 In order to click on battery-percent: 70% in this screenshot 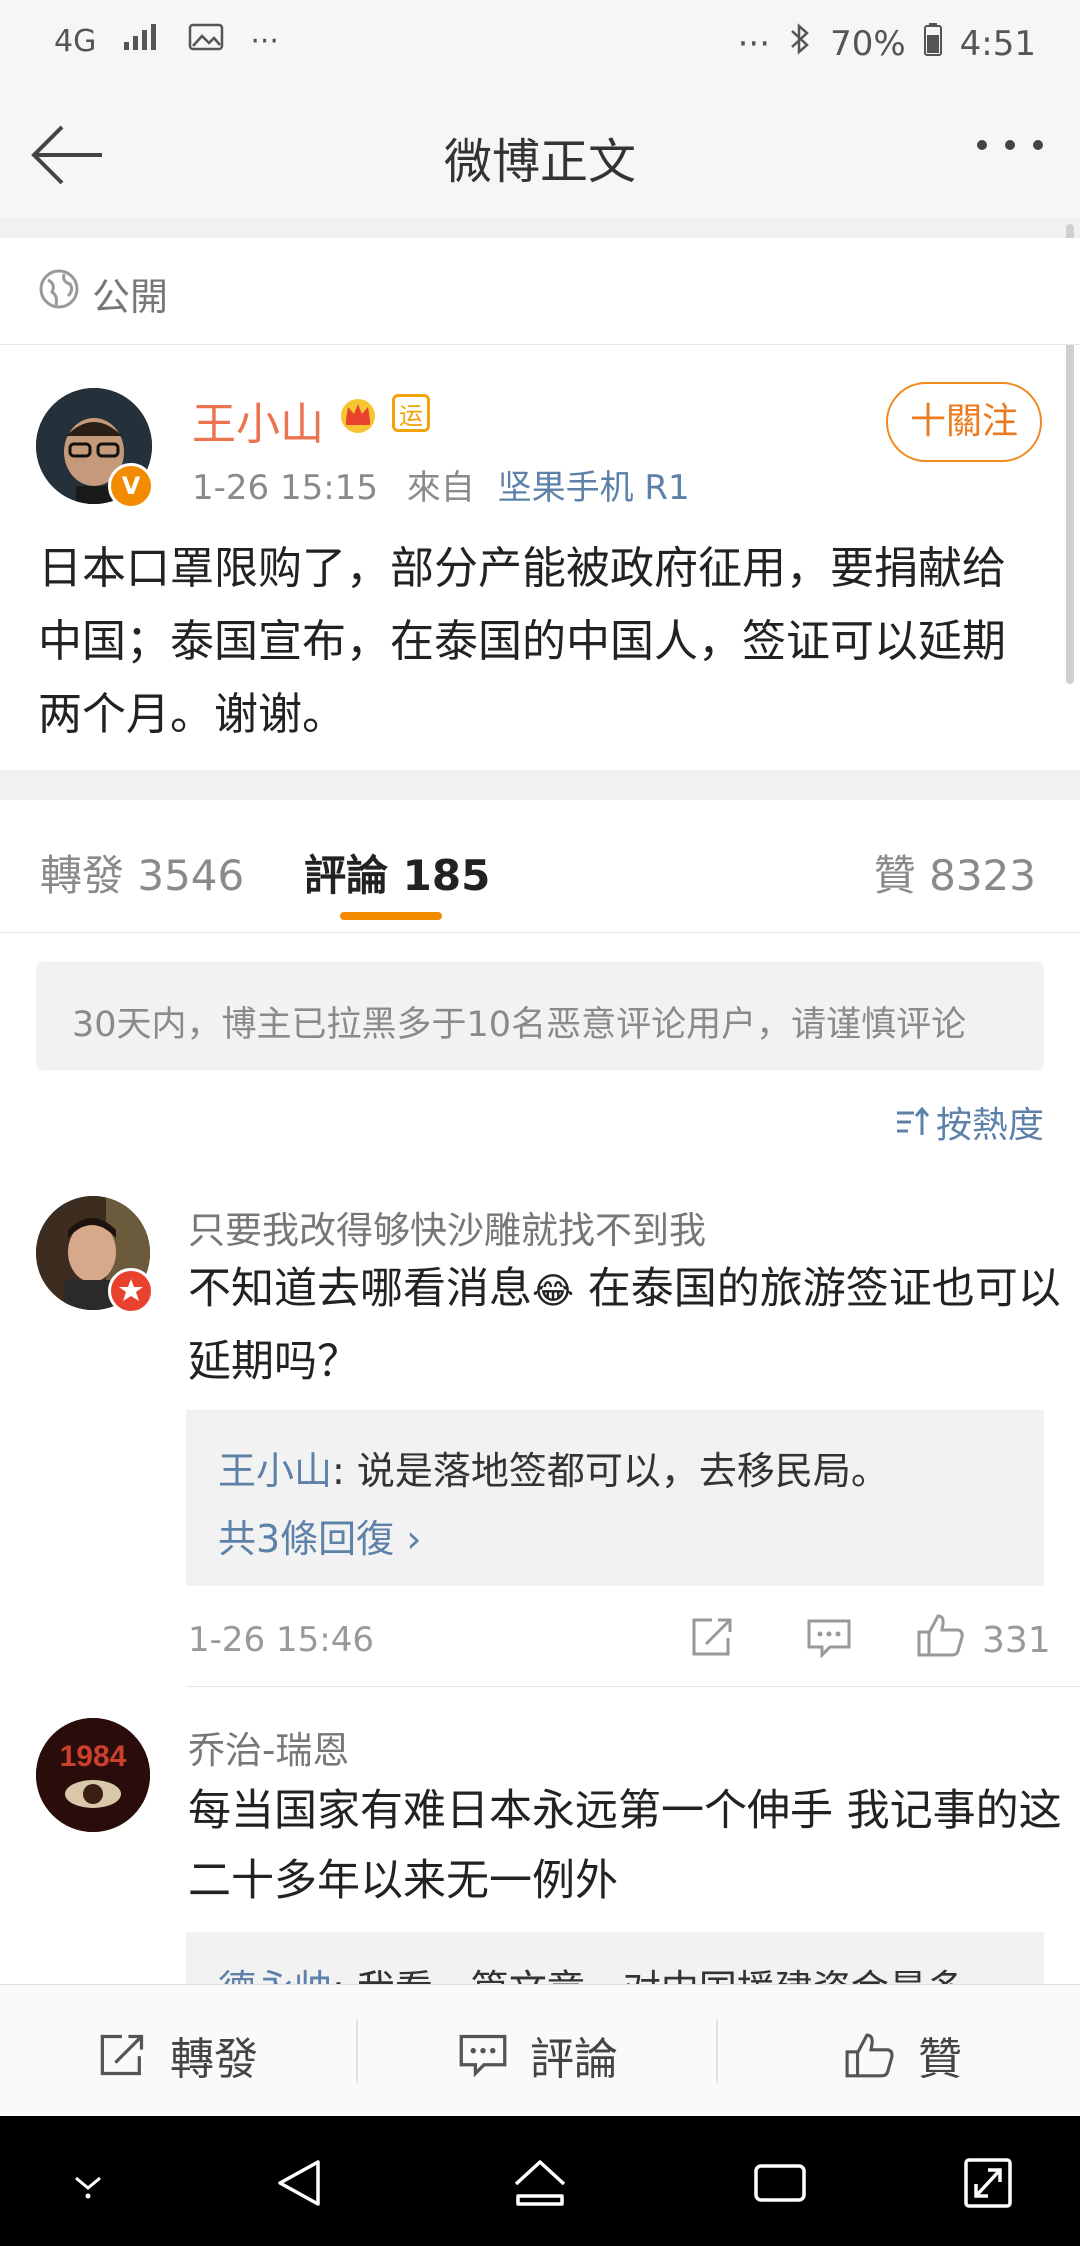, I will do `click(868, 43)`.